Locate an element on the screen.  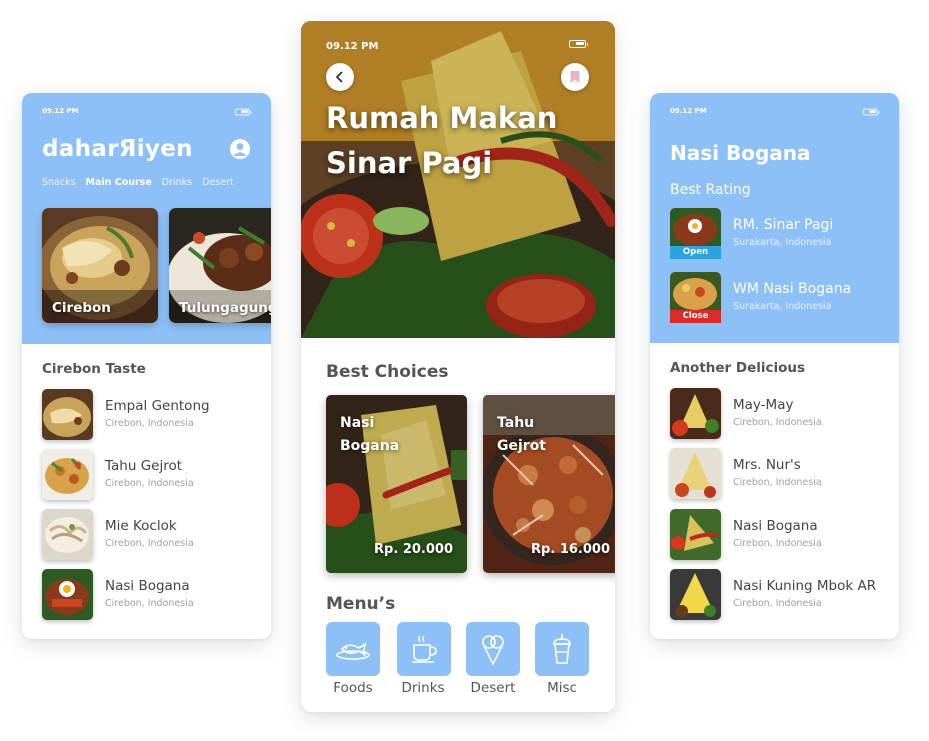
choice-card-nasi-bogana: Nasi Bogana Rp. 20.000 is located at coordinates (396, 484).